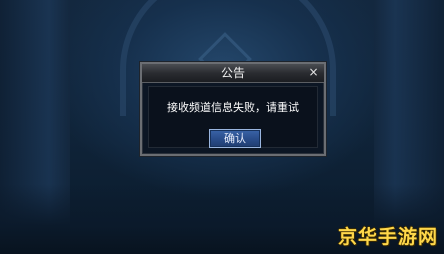  I want to click on site-watermark: 京华手游网, so click(387, 237).